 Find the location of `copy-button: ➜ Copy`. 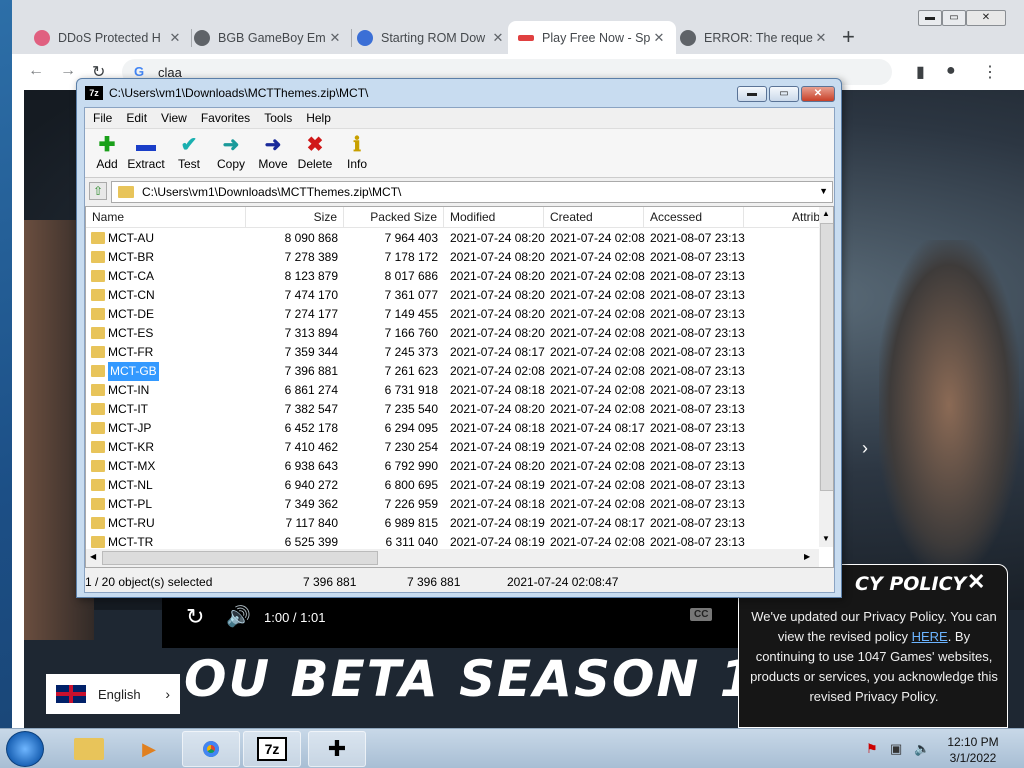

copy-button: ➜ Copy is located at coordinates (231, 152).